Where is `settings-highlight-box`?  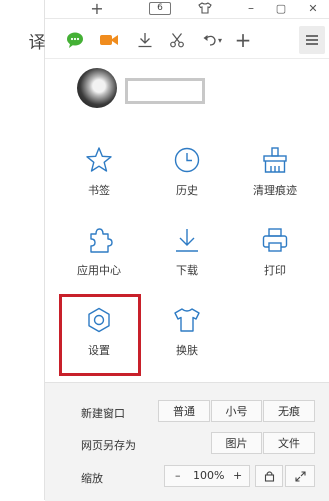 settings-highlight-box is located at coordinates (100, 335).